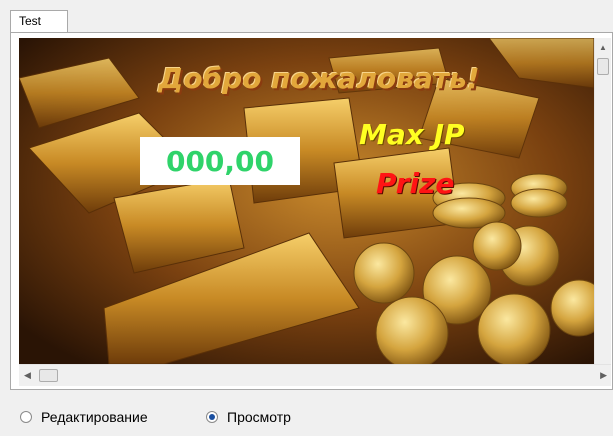 This screenshot has width=613, height=436. I want to click on radio-edit-mode-label: Редактирование, so click(94, 417).